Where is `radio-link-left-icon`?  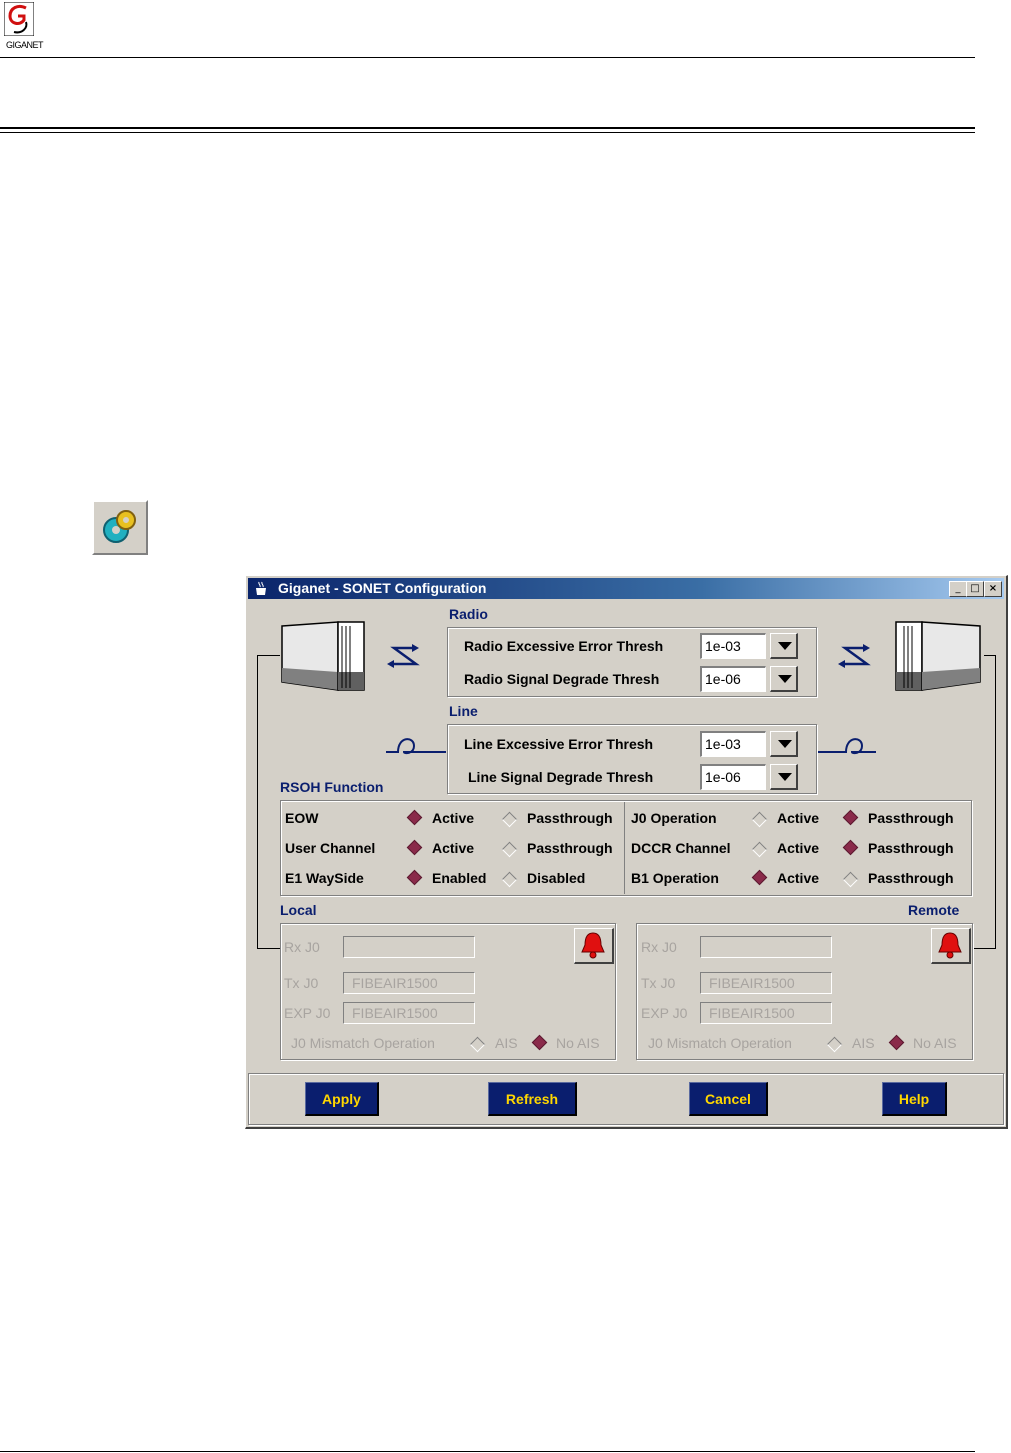 radio-link-left-icon is located at coordinates (403, 656).